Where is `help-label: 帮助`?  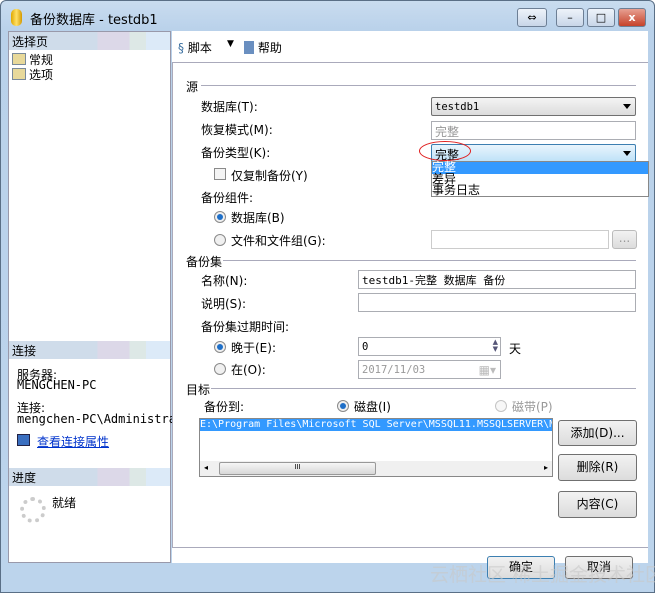 help-label: 帮助 is located at coordinates (269, 48).